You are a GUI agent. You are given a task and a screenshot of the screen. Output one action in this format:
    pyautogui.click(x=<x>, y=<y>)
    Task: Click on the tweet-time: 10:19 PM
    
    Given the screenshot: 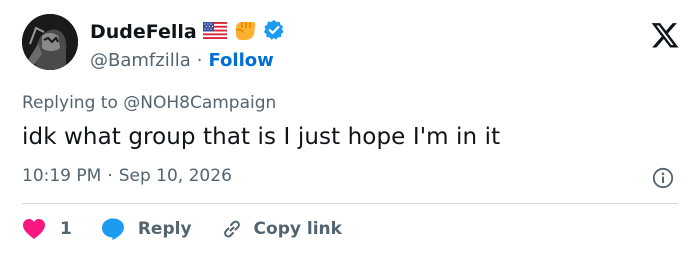 What is the action you would take?
    pyautogui.click(x=62, y=176)
    